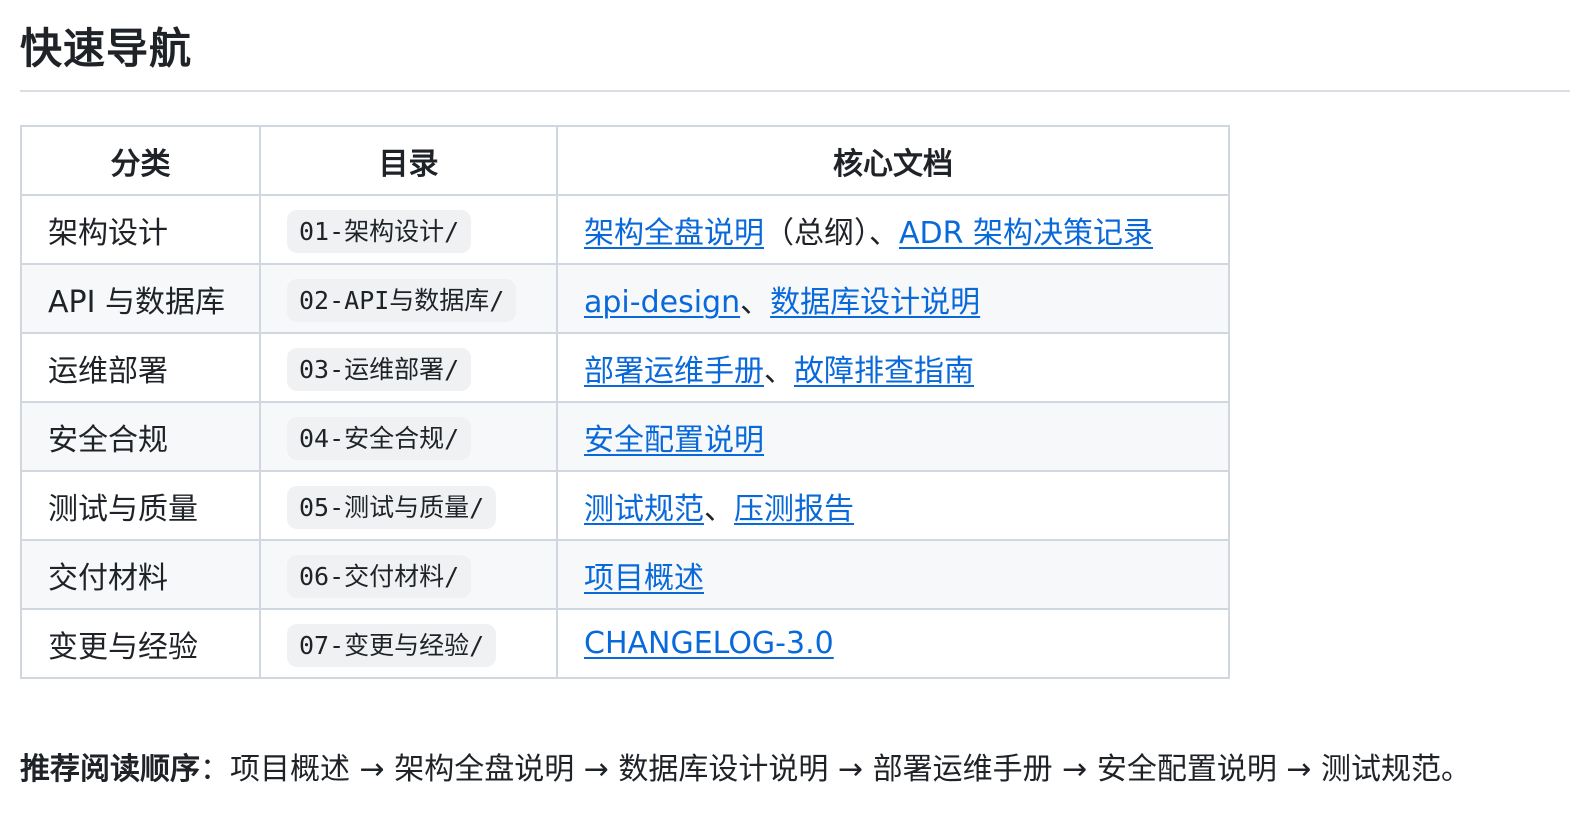 Image resolution: width=1590 pixels, height=822 pixels. I want to click on table-header-row: 分类 目录 核心文档, so click(625, 160).